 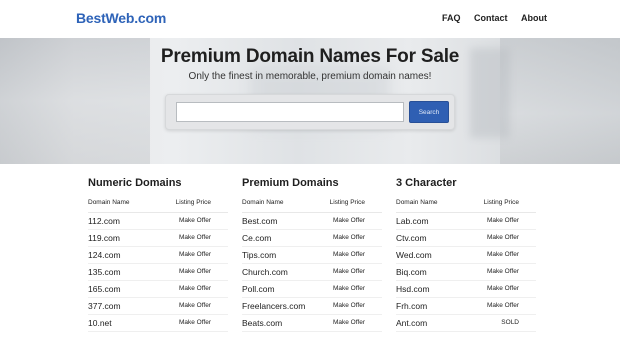 What do you see at coordinates (451, 18) in the screenshot?
I see `nav-link-faq: FAQ` at bounding box center [451, 18].